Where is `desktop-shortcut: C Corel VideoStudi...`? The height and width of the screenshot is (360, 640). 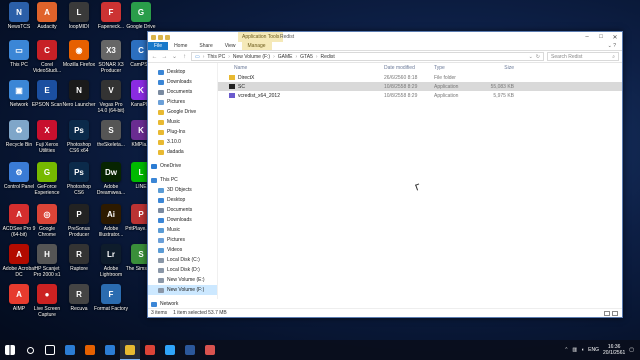
desktop-shortcut: C Corel VideoStudi... is located at coordinates (47, 60).